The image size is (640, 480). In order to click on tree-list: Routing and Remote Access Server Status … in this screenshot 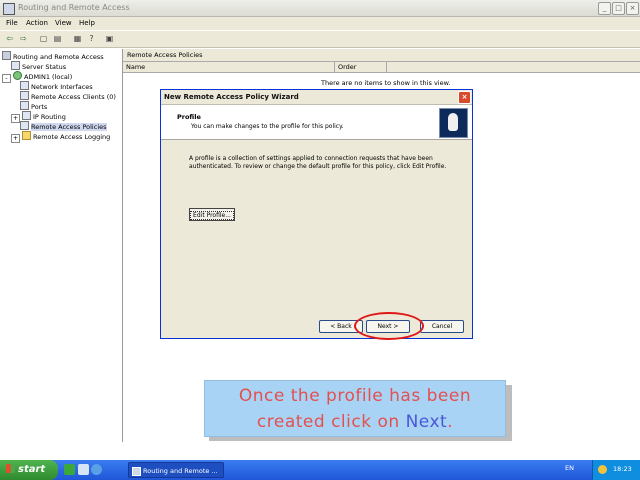, I will do `click(59, 97)`.